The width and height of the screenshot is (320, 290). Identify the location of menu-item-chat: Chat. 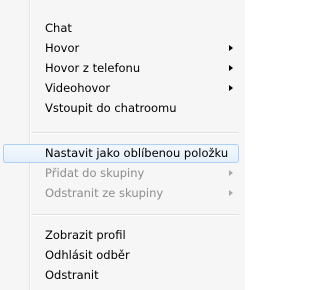
(121, 28).